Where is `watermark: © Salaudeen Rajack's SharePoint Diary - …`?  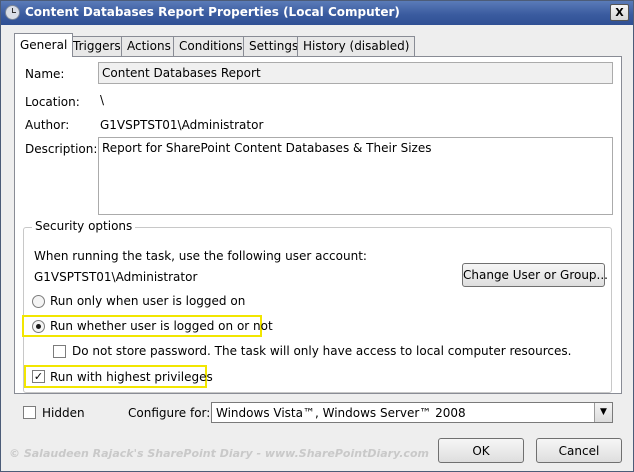
watermark: © Salaudeen Rajack's SharePoint Diary - … is located at coordinates (219, 453).